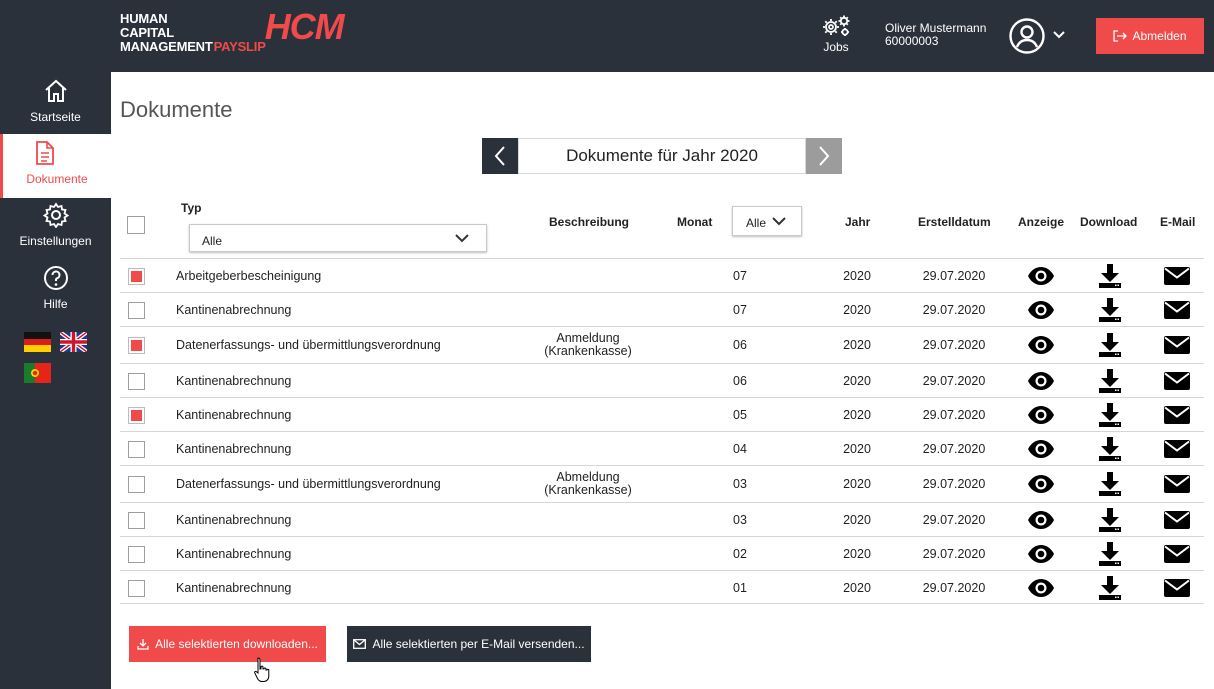 This screenshot has height=689, width=1214. Describe the element at coordinates (1159, 36) in the screenshot. I see `logout-label: Abmelden` at that location.